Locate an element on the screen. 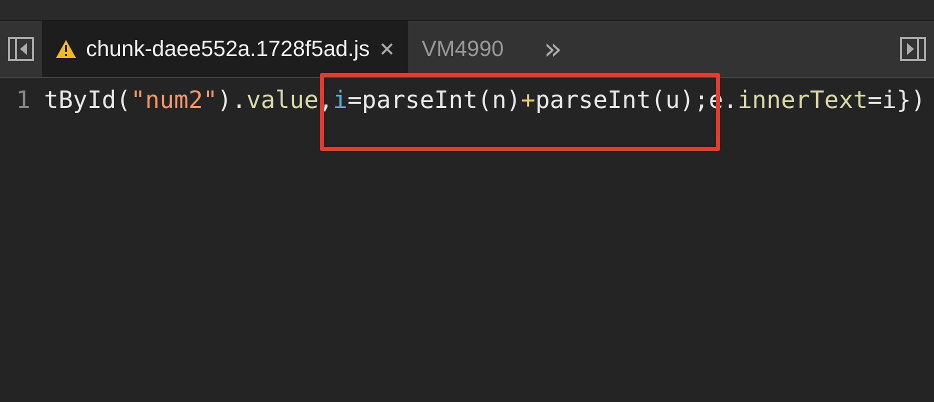 This screenshot has width=934, height=402. file-tab: chunk-daee552a.1728f5ad.js is located at coordinates (225, 49).